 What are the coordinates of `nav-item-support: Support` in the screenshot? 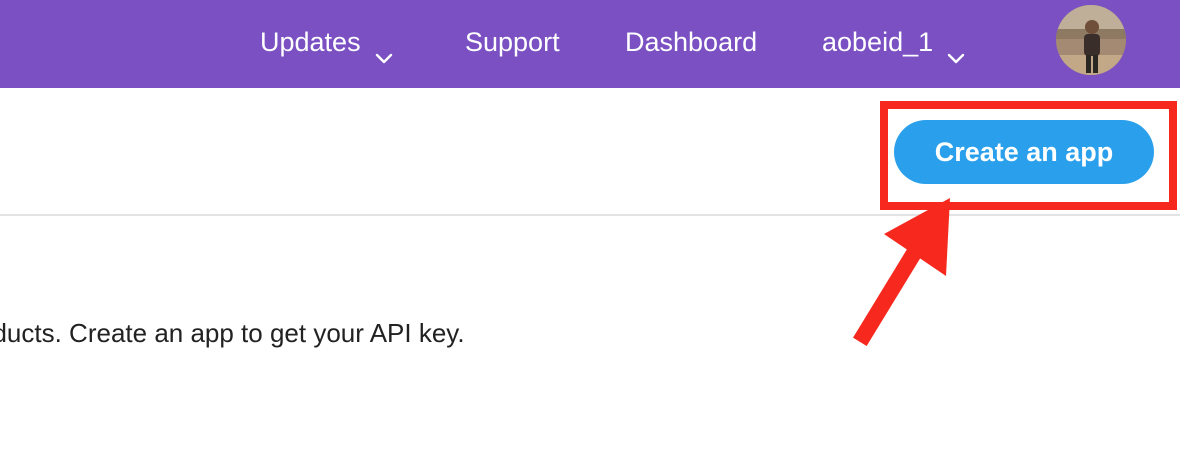 It's located at (512, 42).